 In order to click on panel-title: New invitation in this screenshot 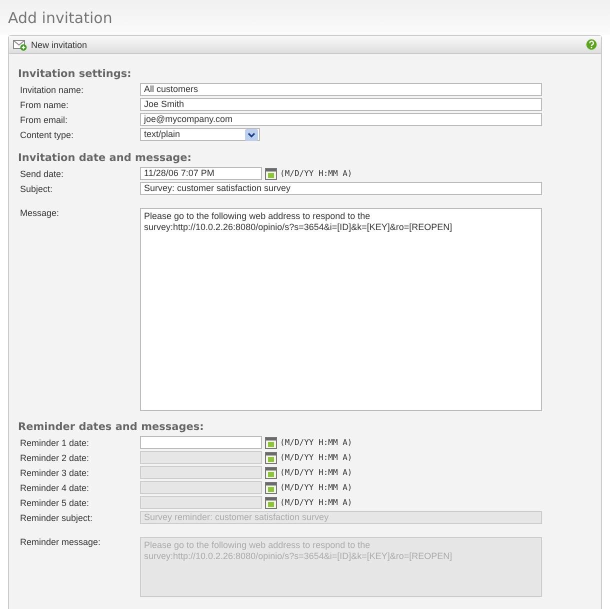, I will do `click(59, 45)`.